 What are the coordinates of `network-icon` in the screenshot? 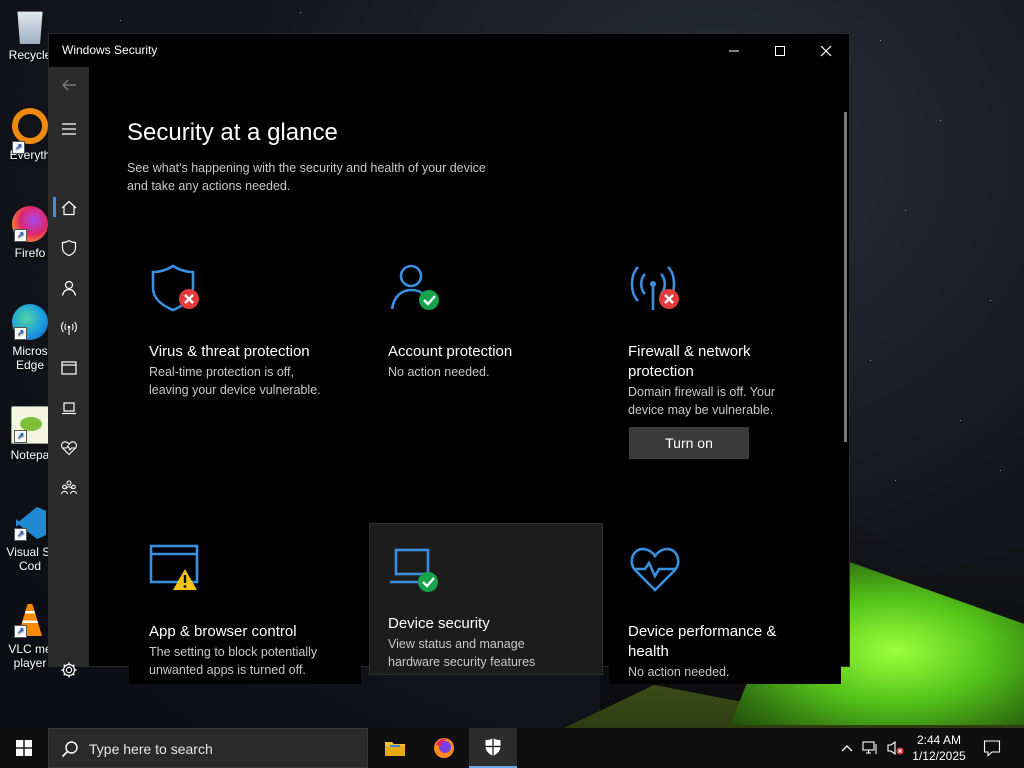 It's located at (869, 747).